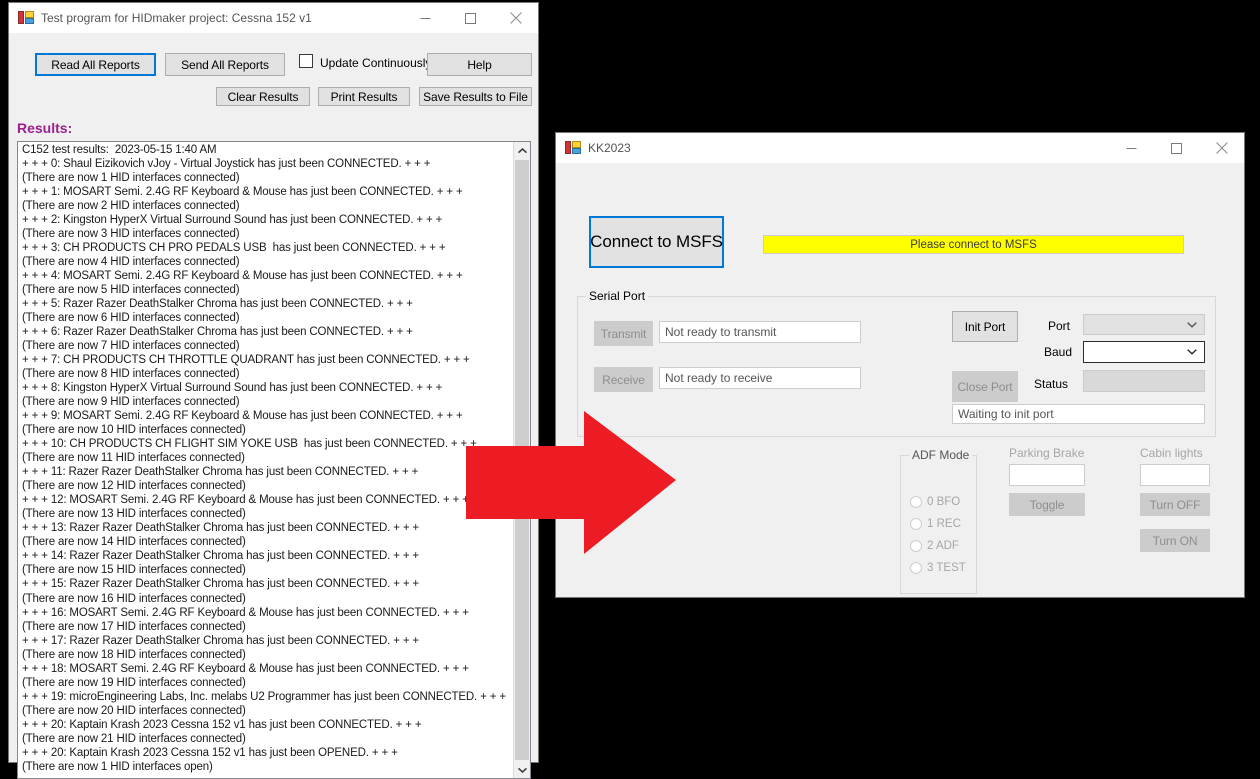 This screenshot has height=779, width=1260. What do you see at coordinates (946, 568) in the screenshot?
I see `adf-mode-option-3-label: 3 TEST` at bounding box center [946, 568].